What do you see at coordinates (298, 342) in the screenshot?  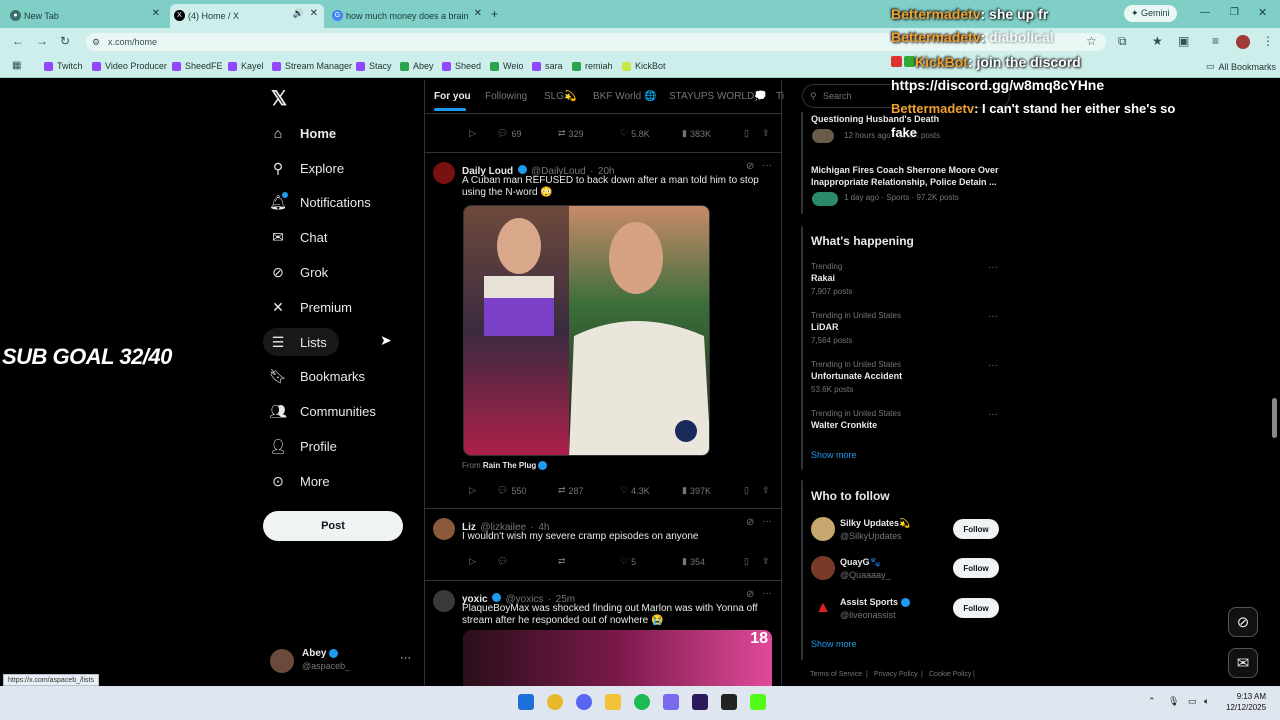 I see `sidebar-item-lists: ☰ Lists` at bounding box center [298, 342].